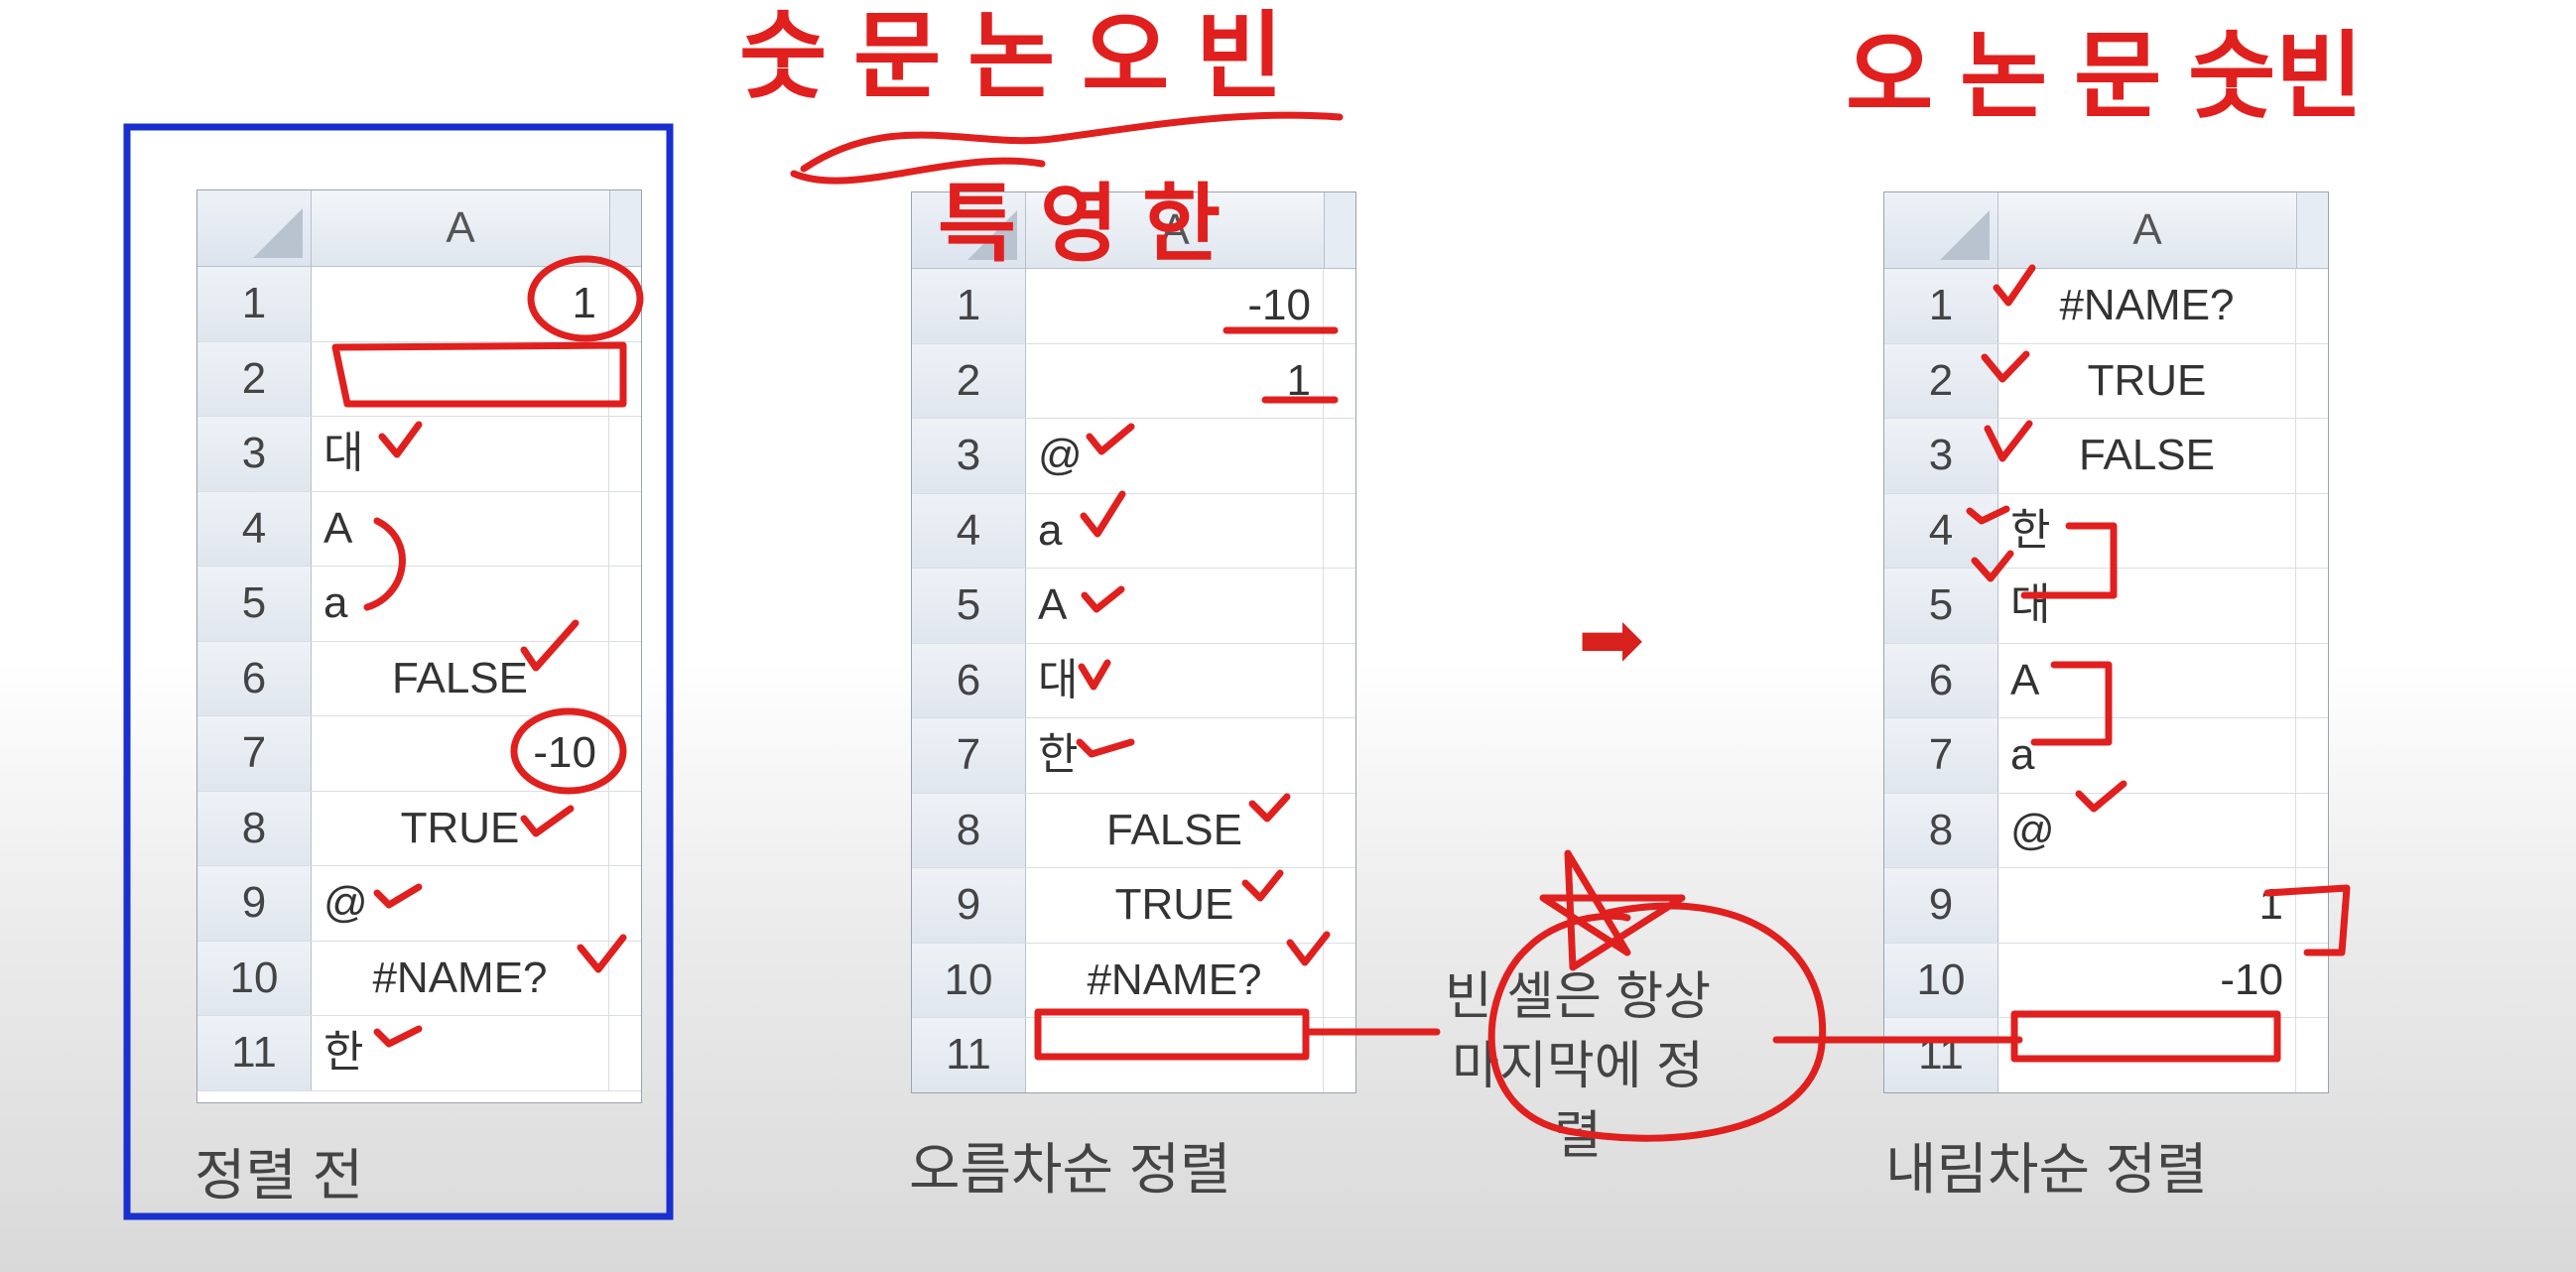 The width and height of the screenshot is (2576, 1272). I want to click on table-row: 6A, so click(2106, 680).